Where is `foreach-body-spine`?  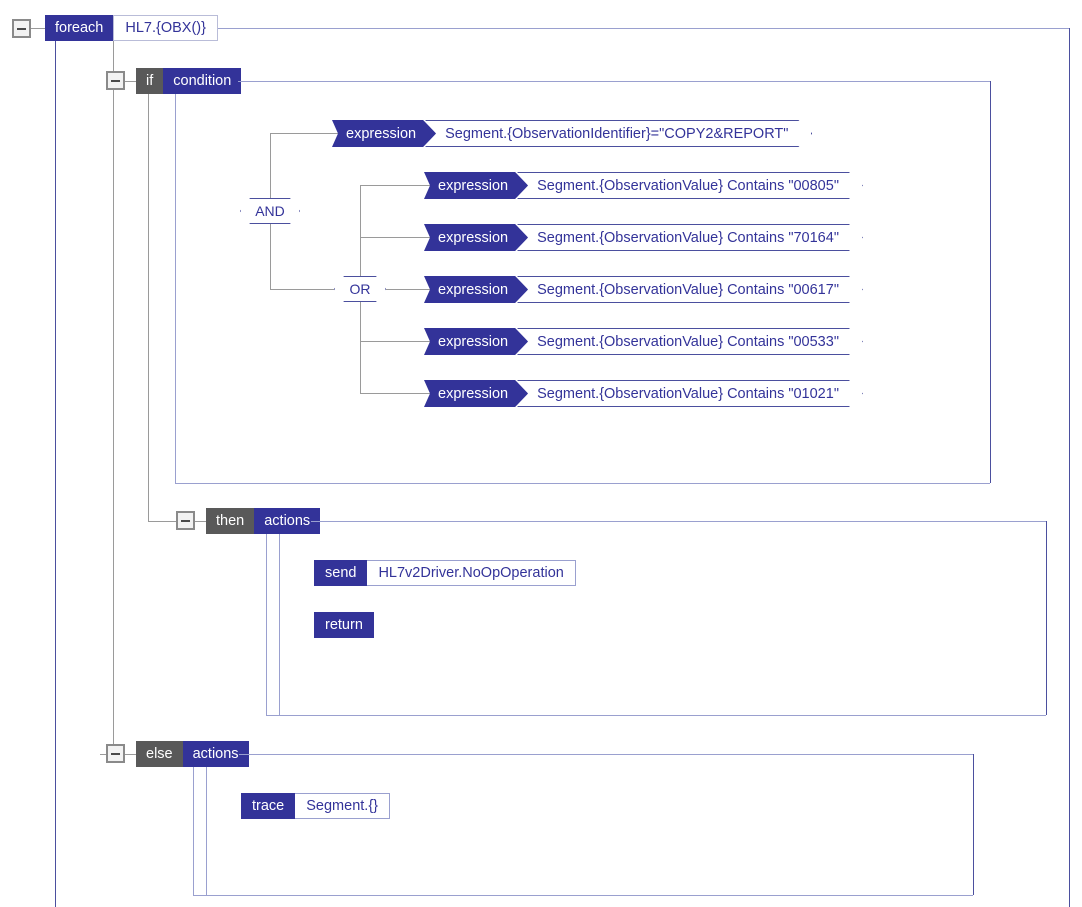 foreach-body-spine is located at coordinates (55, 474).